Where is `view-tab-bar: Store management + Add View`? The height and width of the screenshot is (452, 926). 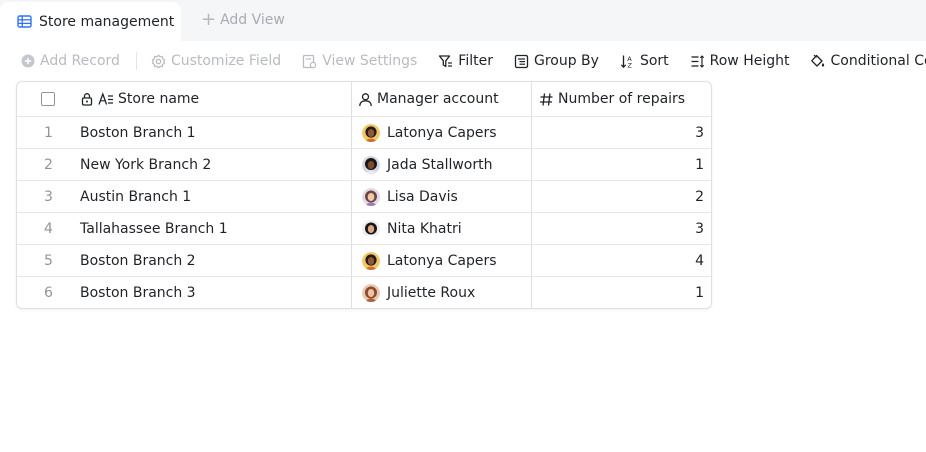
view-tab-bar: Store management + Add View is located at coordinates (463, 20).